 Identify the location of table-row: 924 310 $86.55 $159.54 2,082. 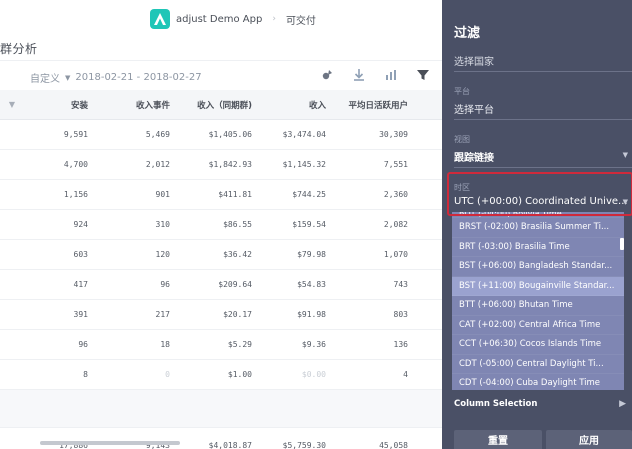
(221, 225).